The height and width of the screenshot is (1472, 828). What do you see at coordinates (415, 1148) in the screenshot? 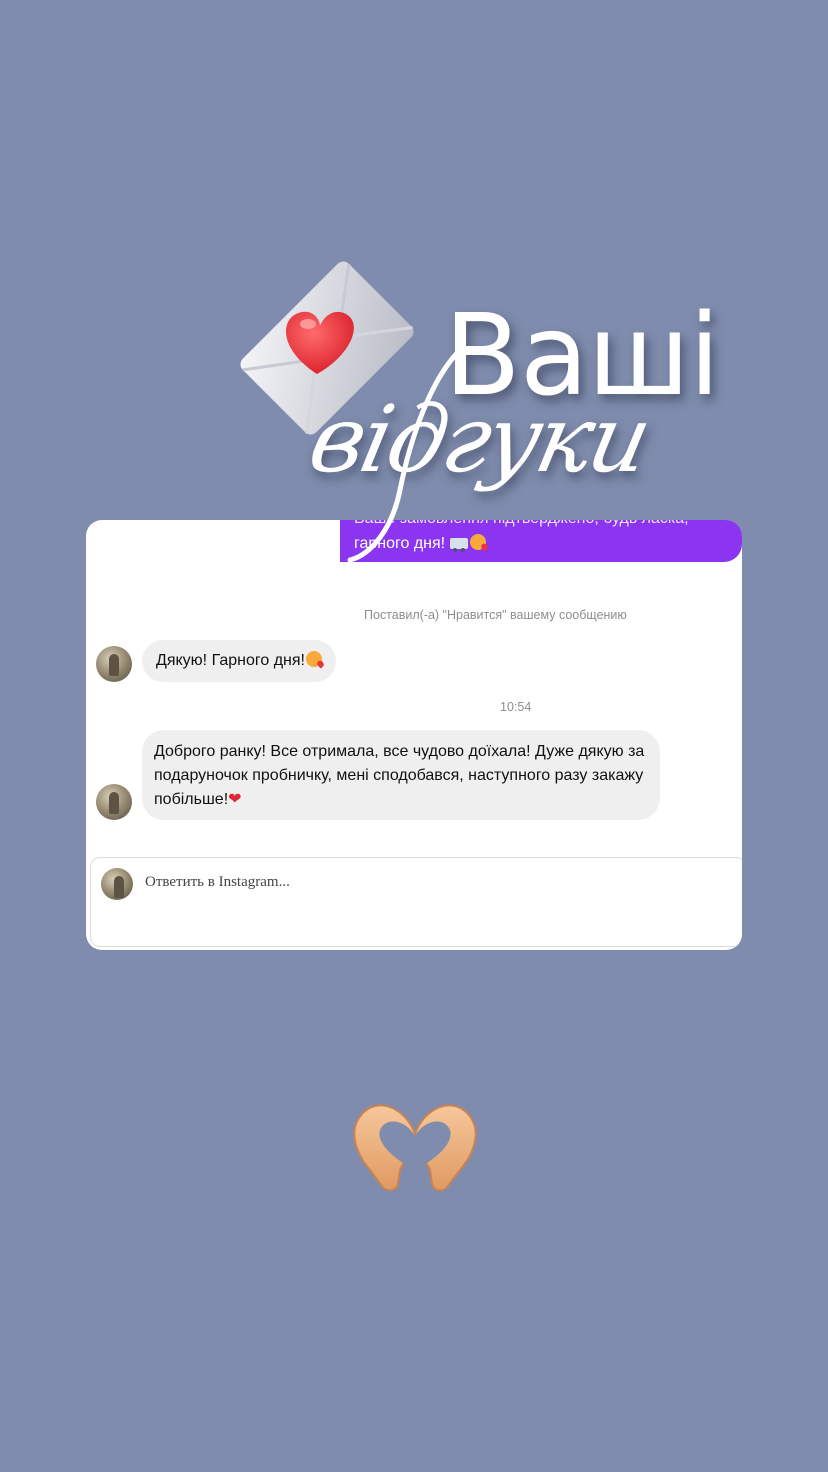
I see `heart-hands-icon` at bounding box center [415, 1148].